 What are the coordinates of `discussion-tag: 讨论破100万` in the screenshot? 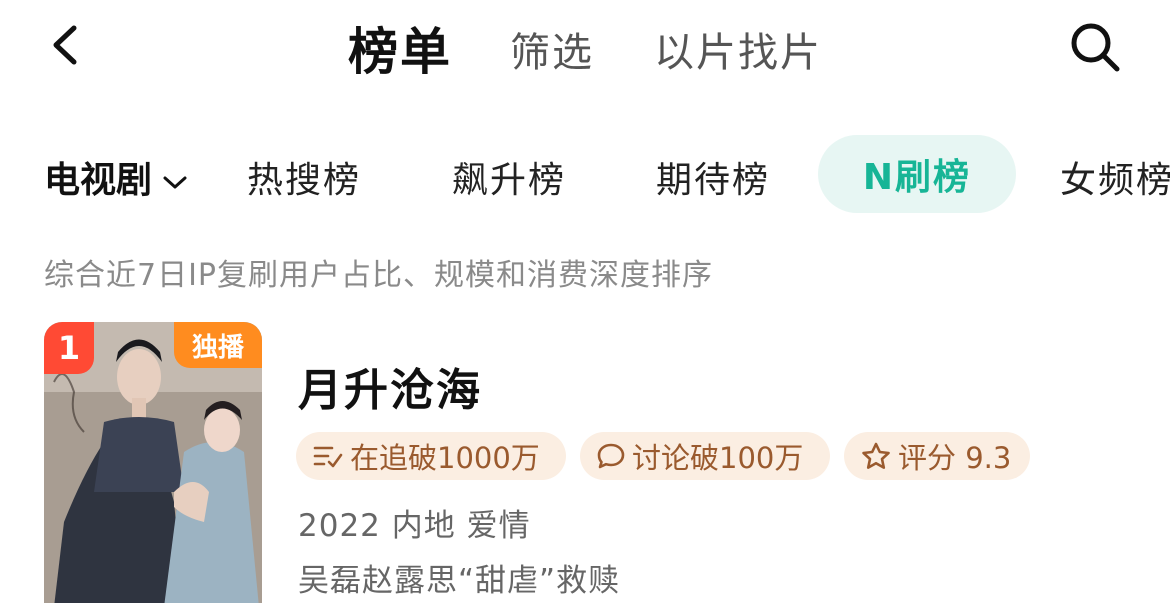 It's located at (705, 456).